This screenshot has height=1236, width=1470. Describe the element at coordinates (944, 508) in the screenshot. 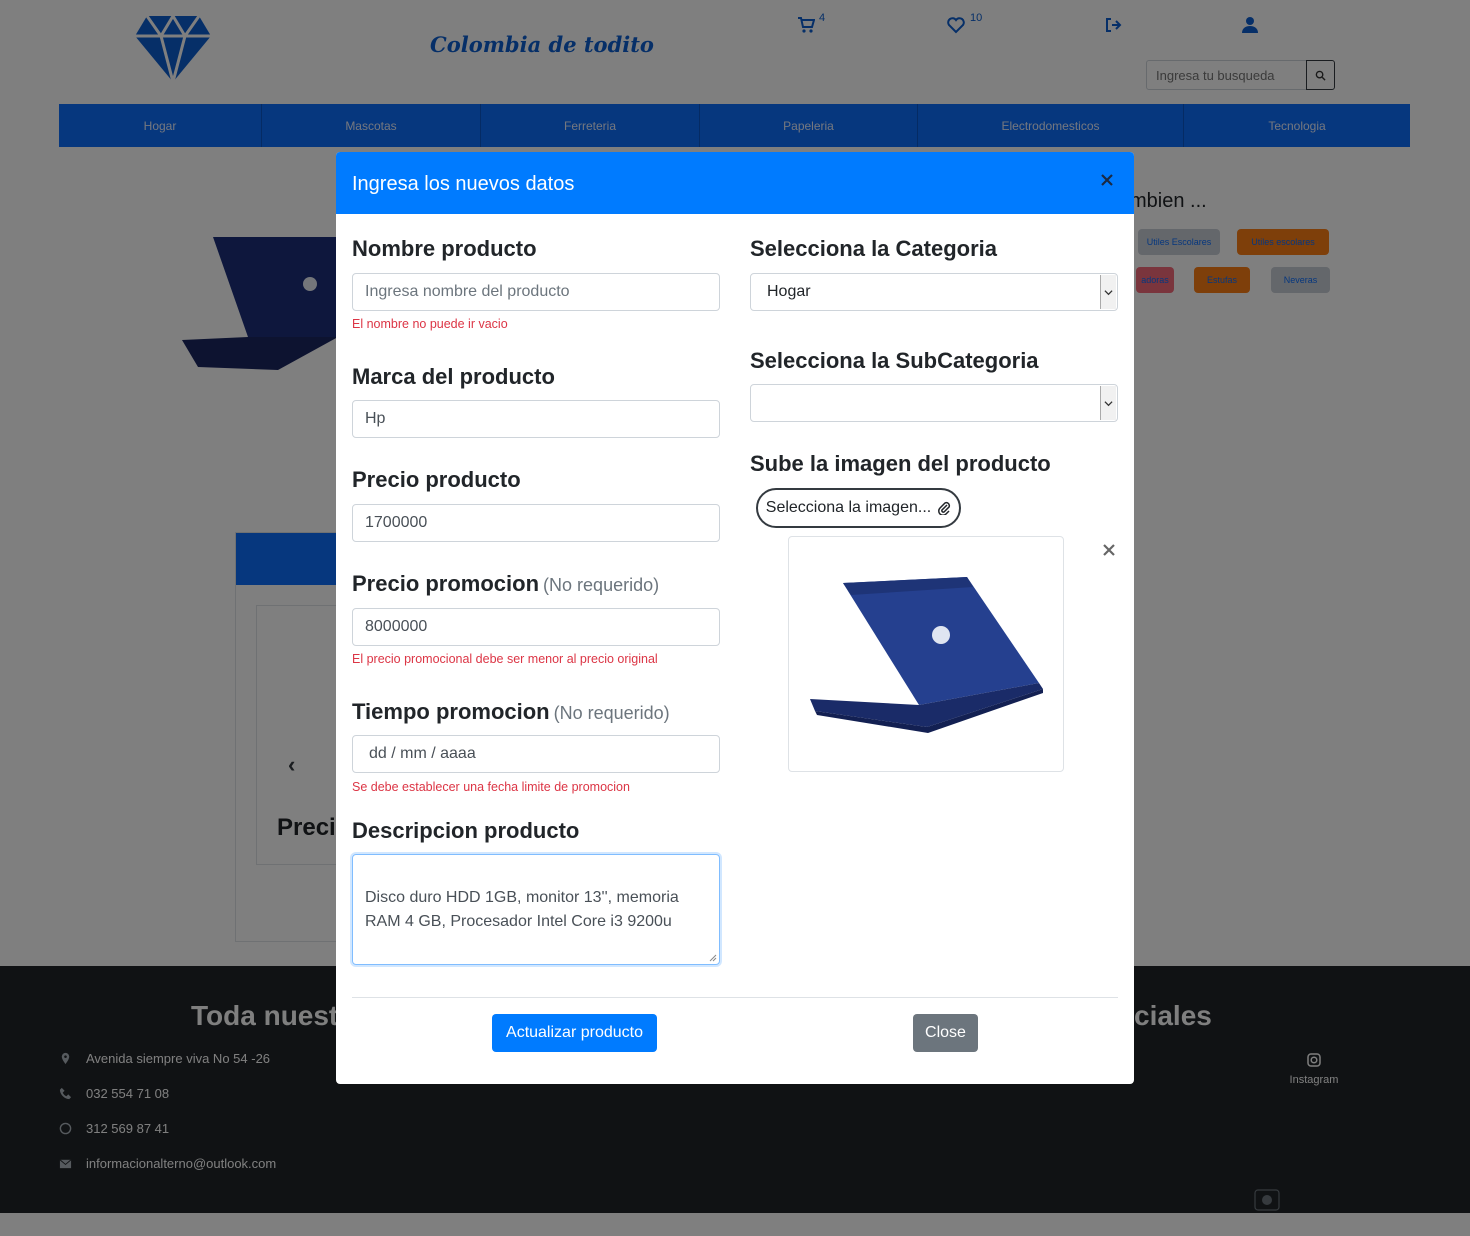

I see `paperclip-icon` at that location.